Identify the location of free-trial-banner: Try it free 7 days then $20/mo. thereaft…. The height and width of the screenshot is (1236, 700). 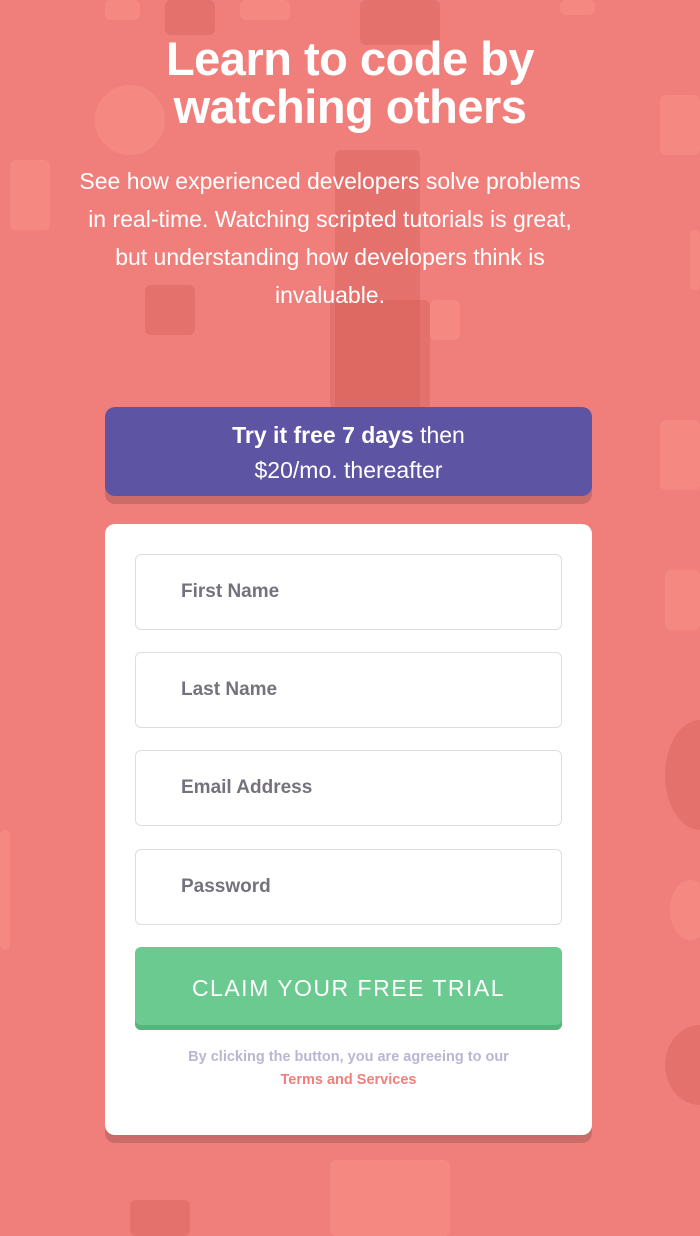
(348, 451).